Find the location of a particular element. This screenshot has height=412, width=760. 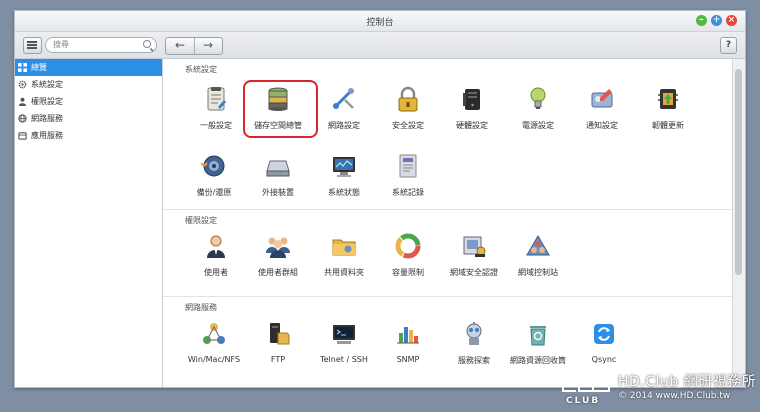

sidebar-item-privilege: 權限設定 is located at coordinates (88, 101).